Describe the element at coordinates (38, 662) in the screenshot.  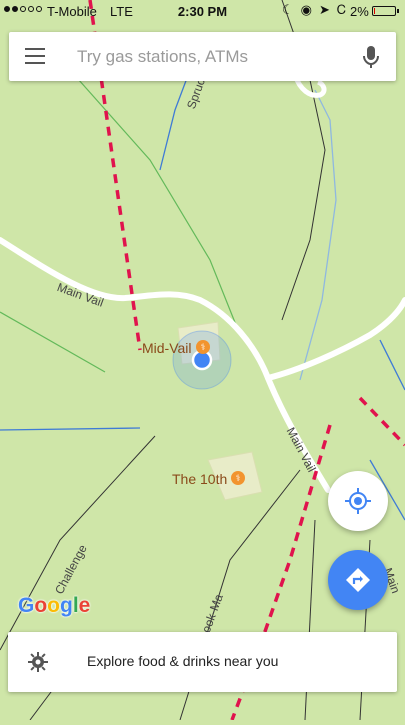
I see `gear-icon` at that location.